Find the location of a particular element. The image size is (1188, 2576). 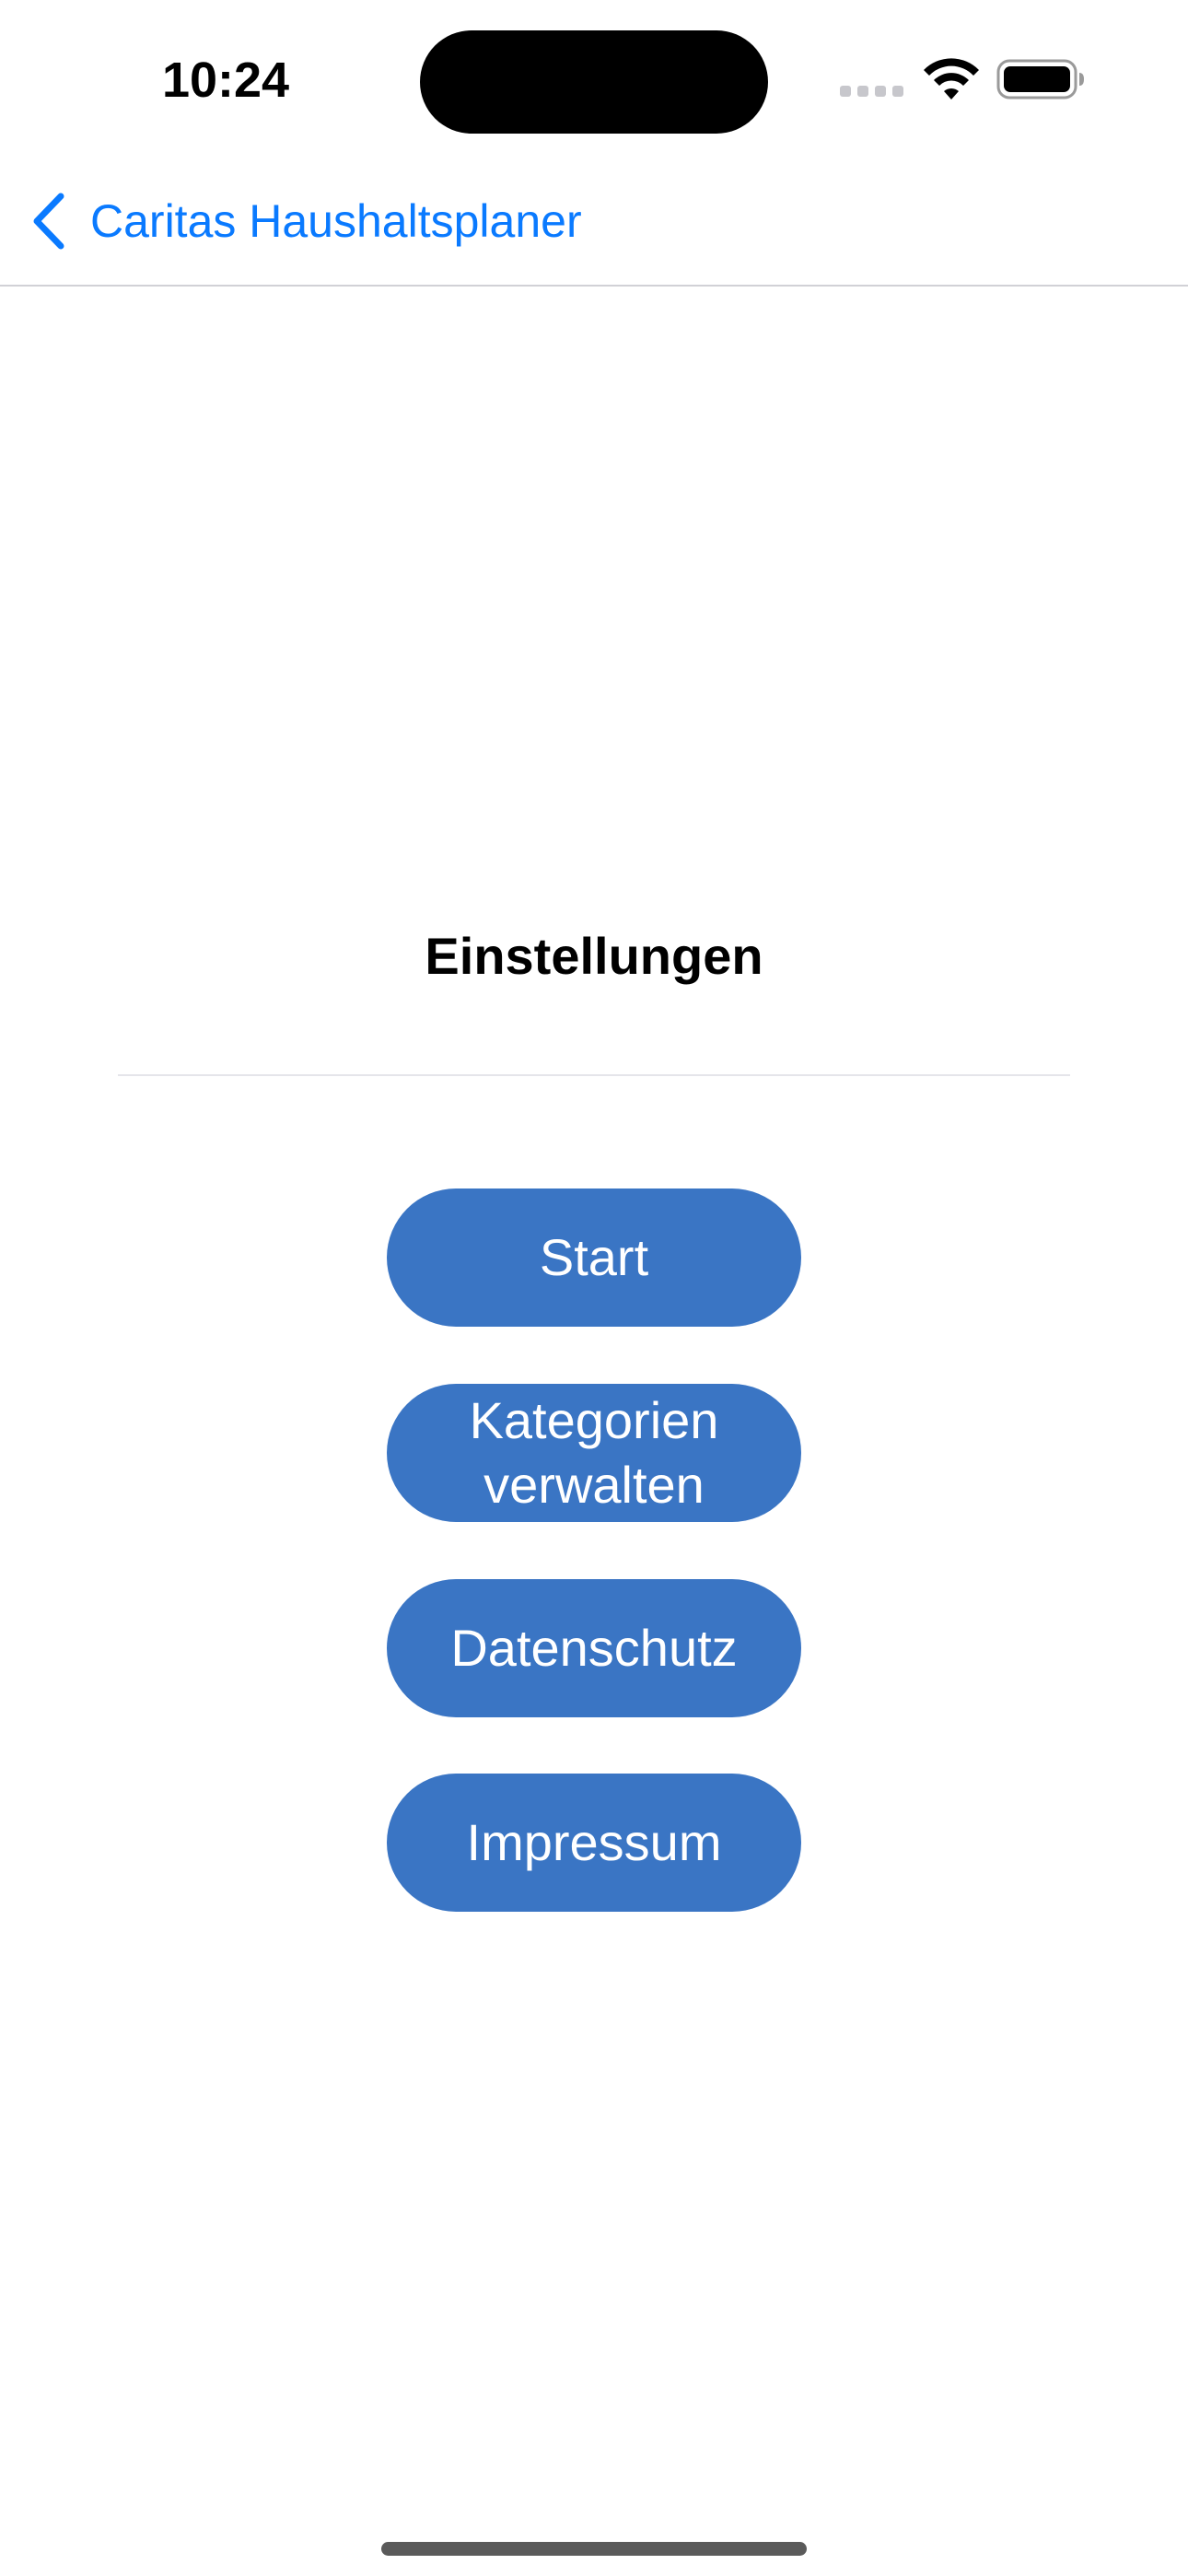

status-bar: 10:24 is located at coordinates (594, 78).